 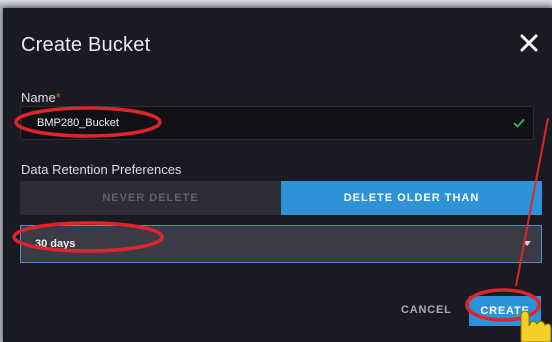 What do you see at coordinates (529, 43) in the screenshot?
I see `close-icon` at bounding box center [529, 43].